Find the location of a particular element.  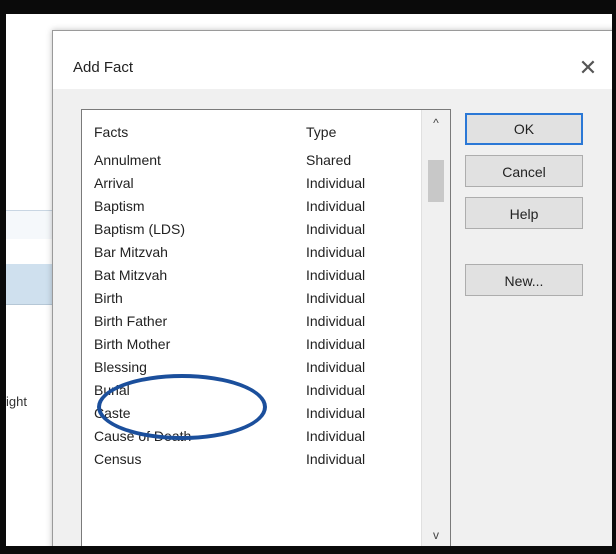

fact-name: Baptism (LDS) is located at coordinates (140, 229).